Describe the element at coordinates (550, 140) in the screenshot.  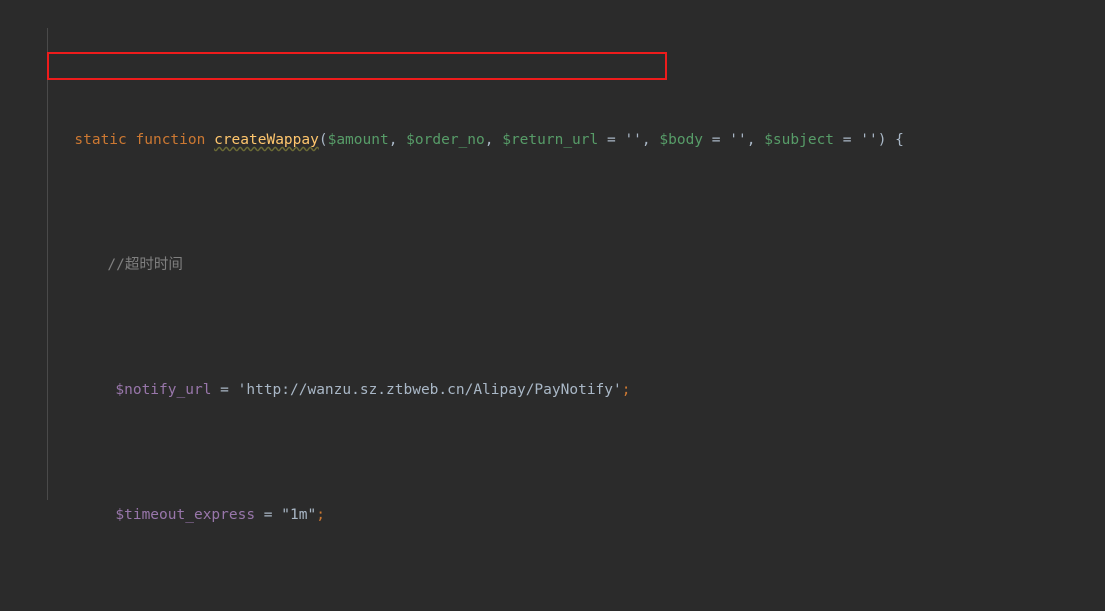
I see `token-param-return-url: $return_url` at that location.